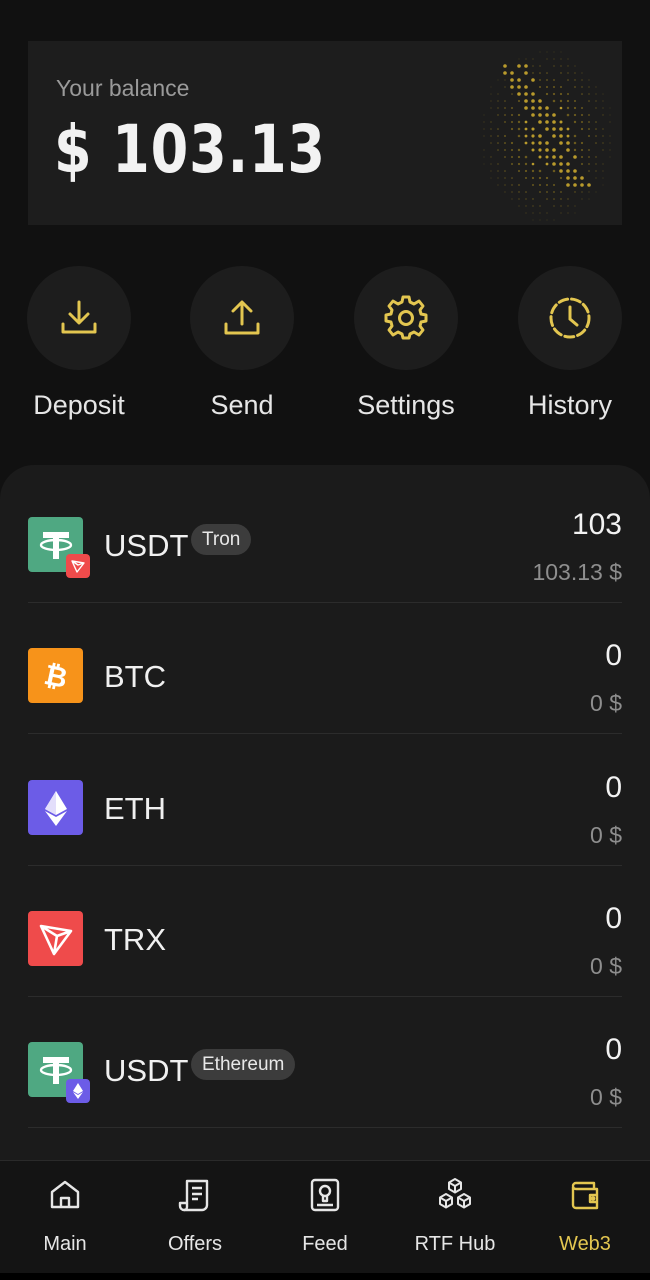  I want to click on nav-item-feed: Feed, so click(325, 1215).